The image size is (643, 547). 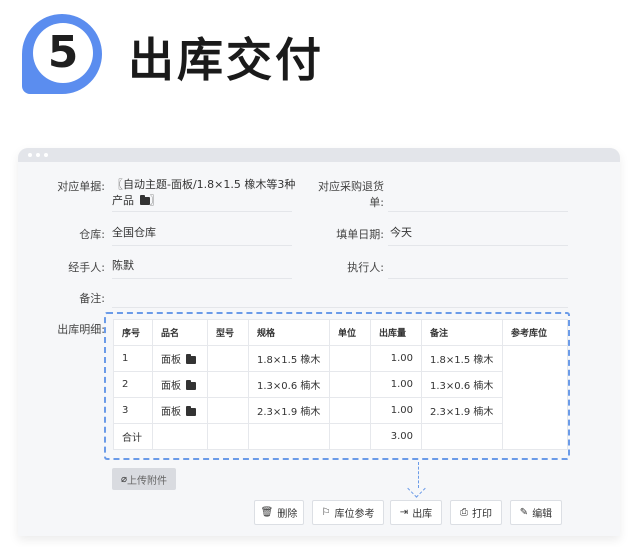 What do you see at coordinates (462, 384) in the screenshot?
I see `cell-remark: 1.3×0.6 楠木` at bounding box center [462, 384].